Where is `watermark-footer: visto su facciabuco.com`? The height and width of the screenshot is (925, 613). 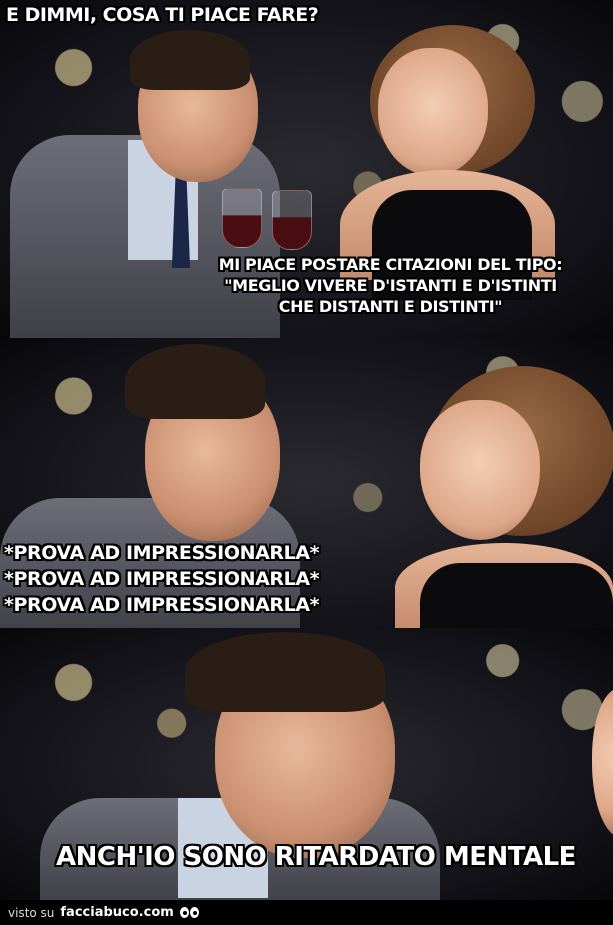
watermark-footer: visto su facciabuco.com is located at coordinates (306, 912).